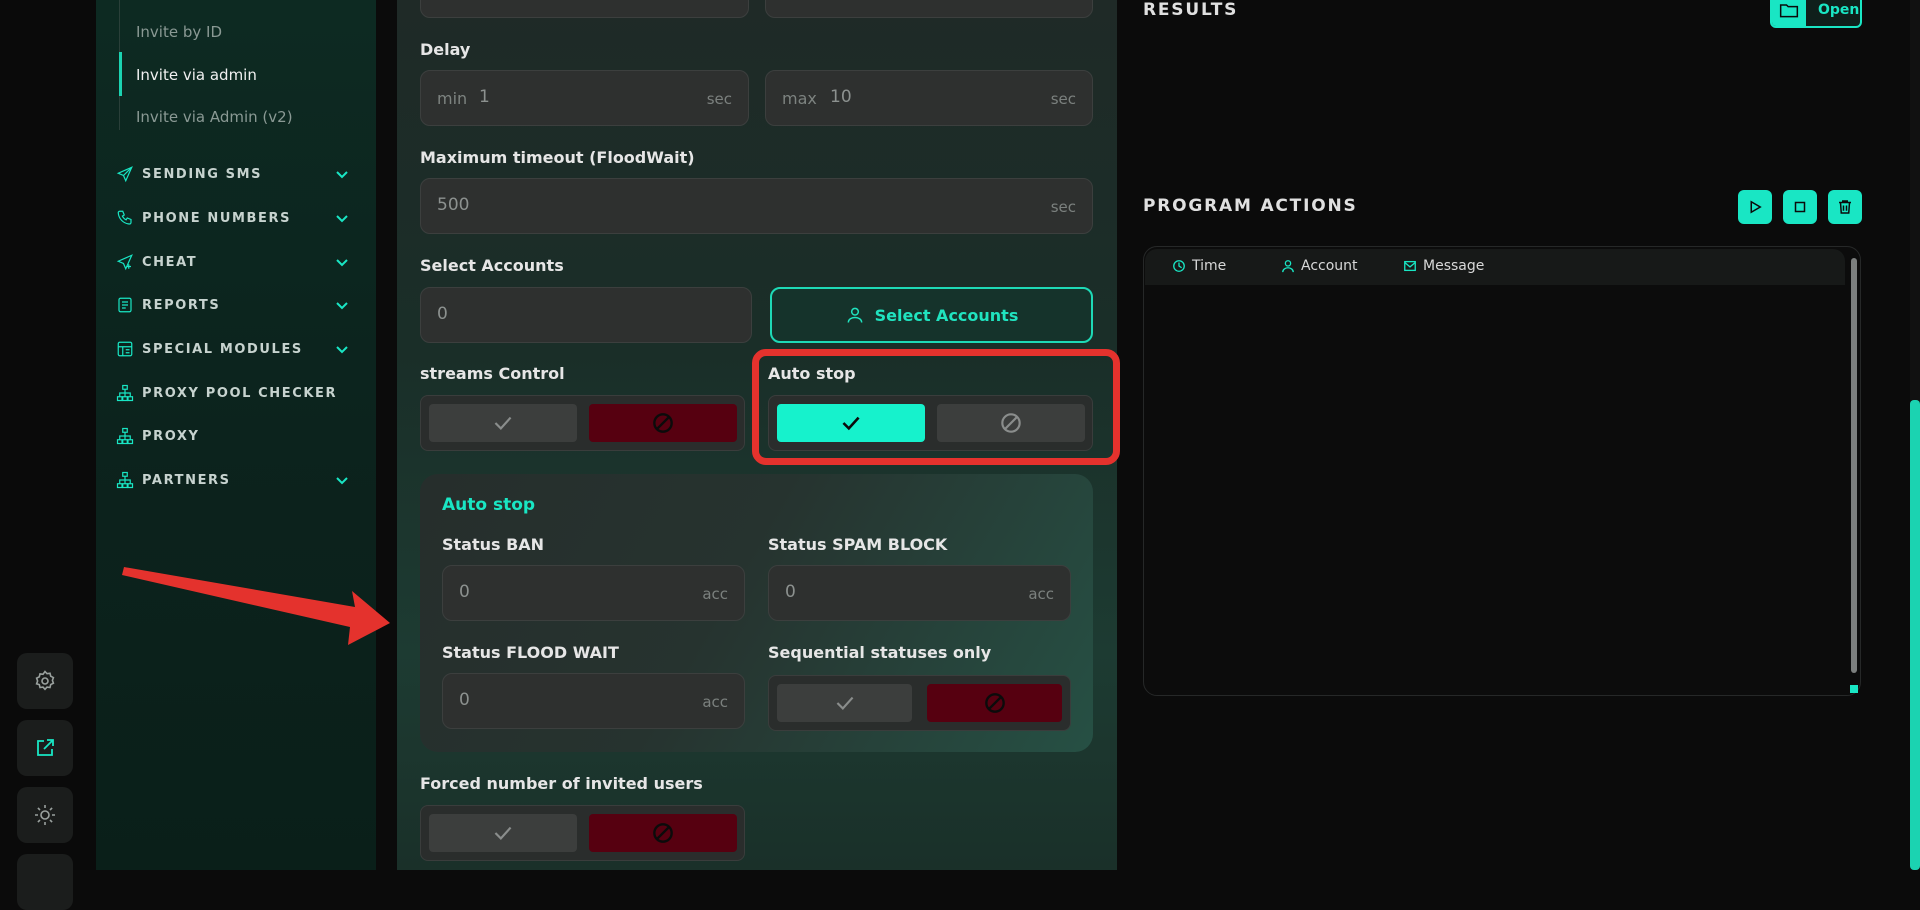 This screenshot has height=910, width=1920. I want to click on sidebar-item-invite-via-admin-v2: Invite via Admin (v2), so click(214, 117).